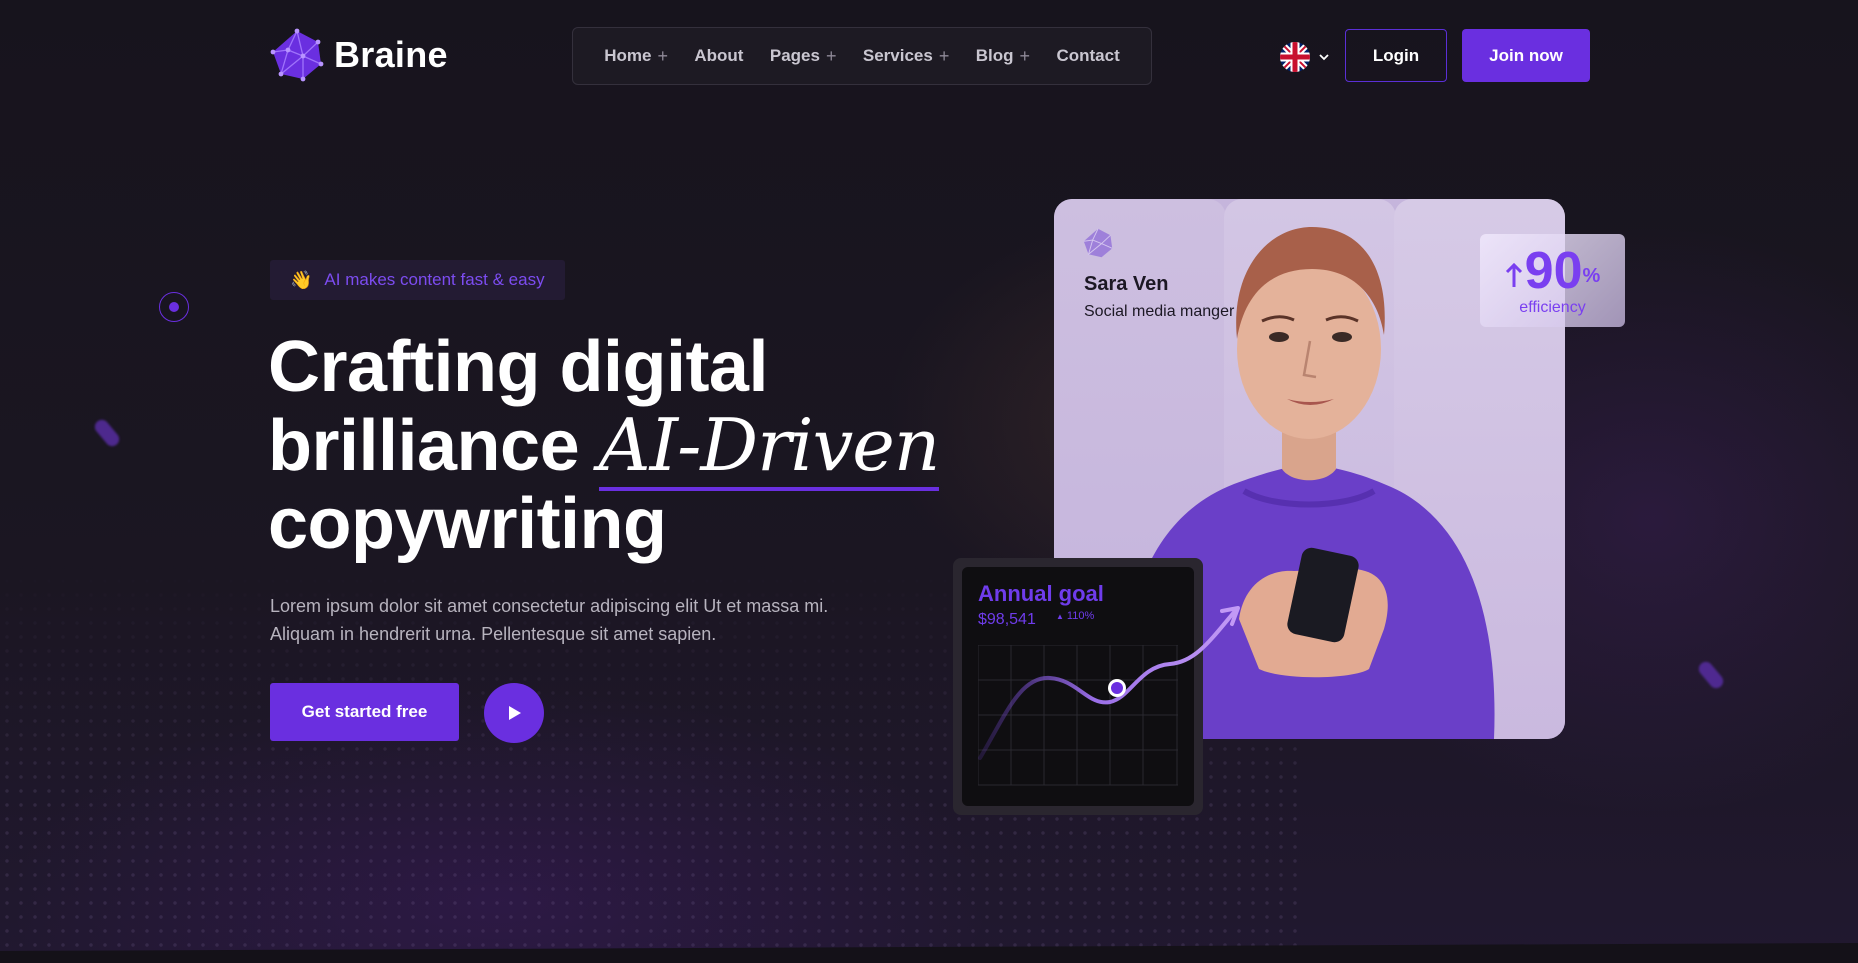 The height and width of the screenshot is (963, 1858). Describe the element at coordinates (1159, 311) in the screenshot. I see `person-role: Social media manger` at that location.